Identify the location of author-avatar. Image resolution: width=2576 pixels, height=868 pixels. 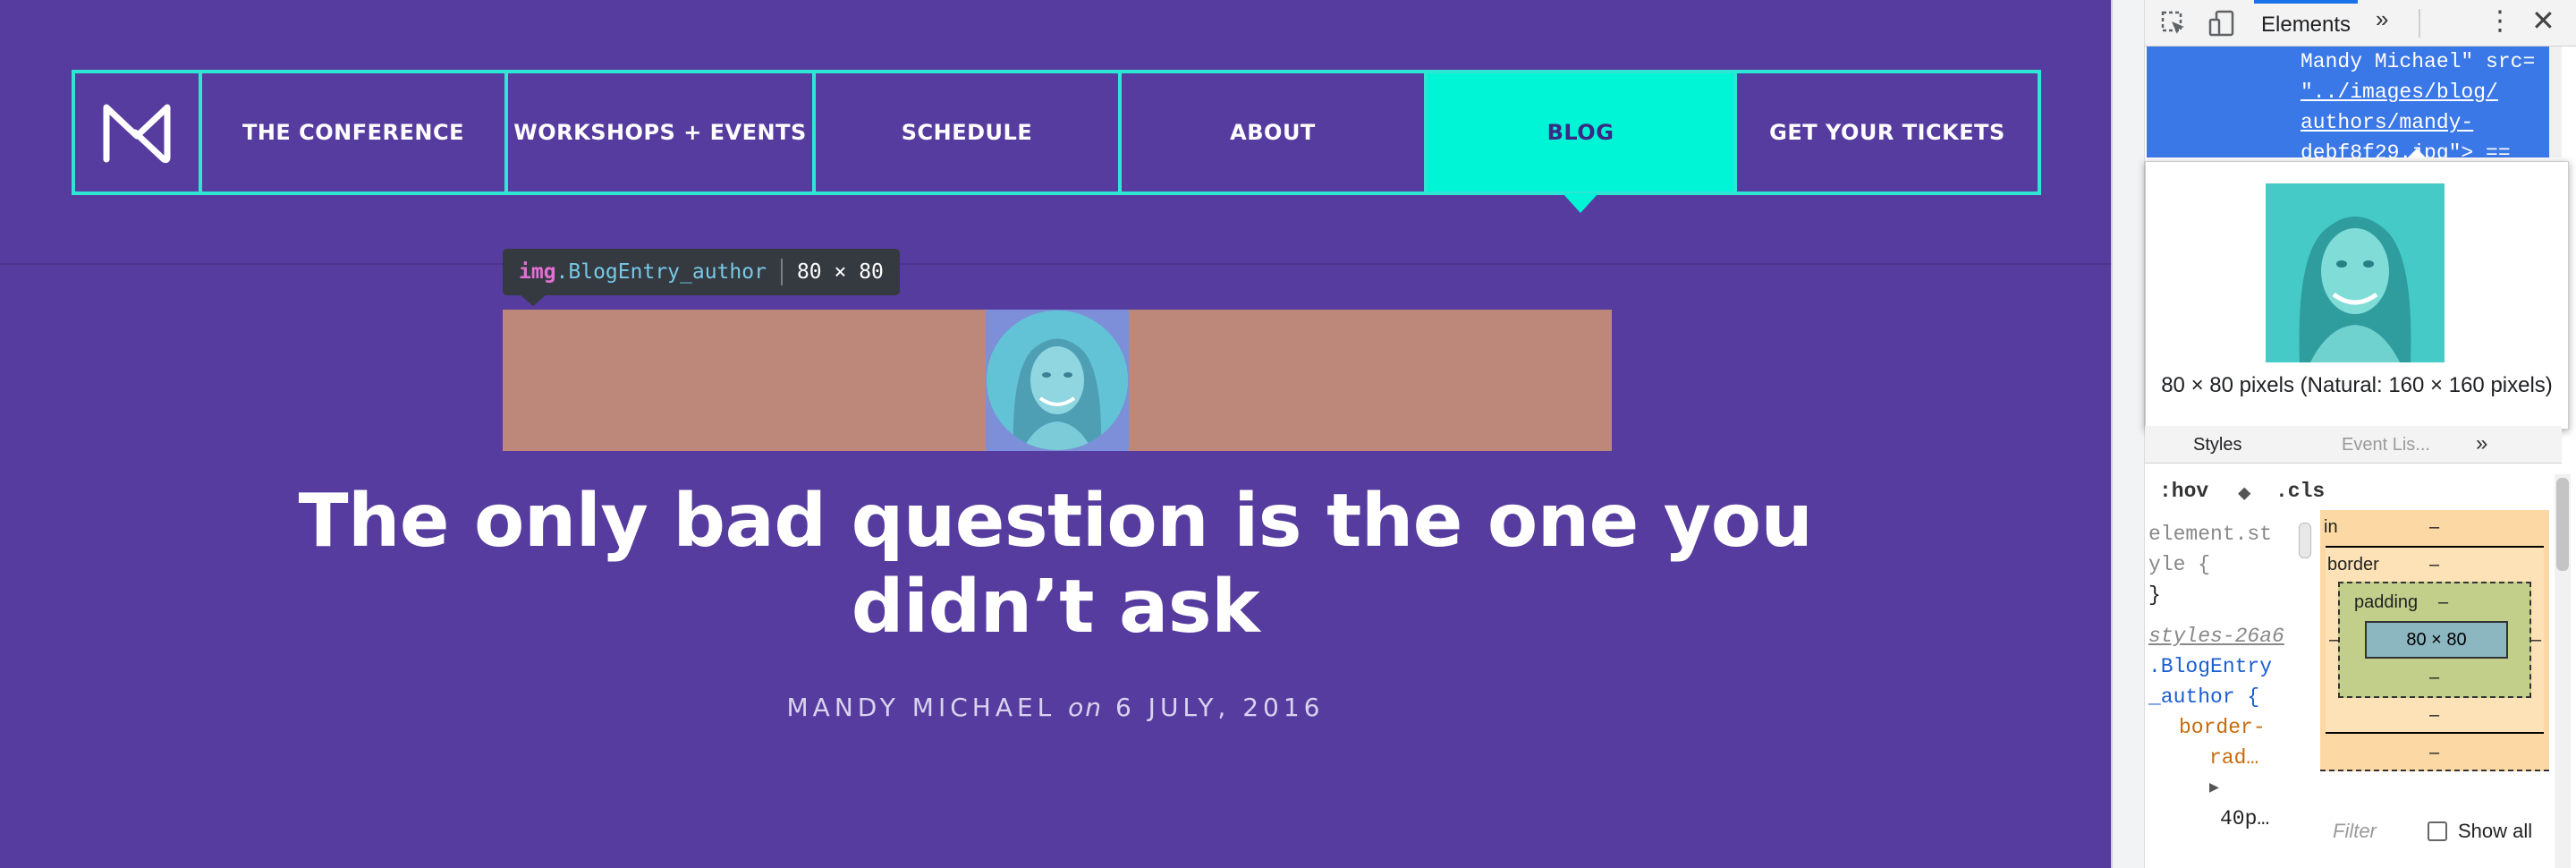
(1057, 380).